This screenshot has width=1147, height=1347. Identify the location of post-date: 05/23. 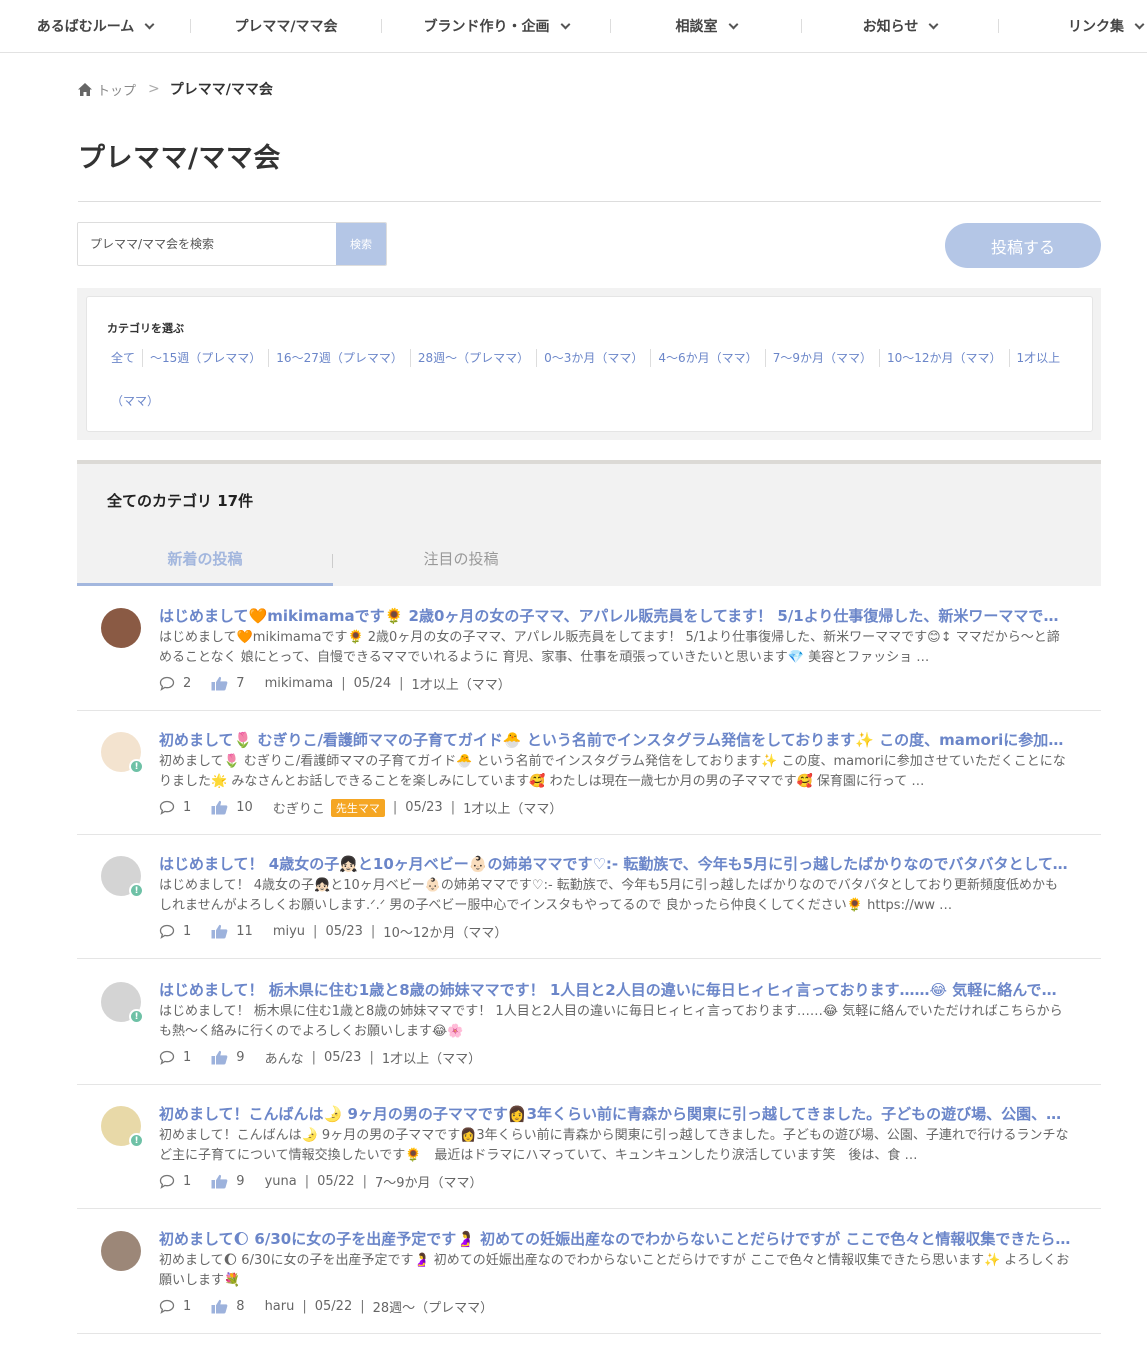
(424, 807).